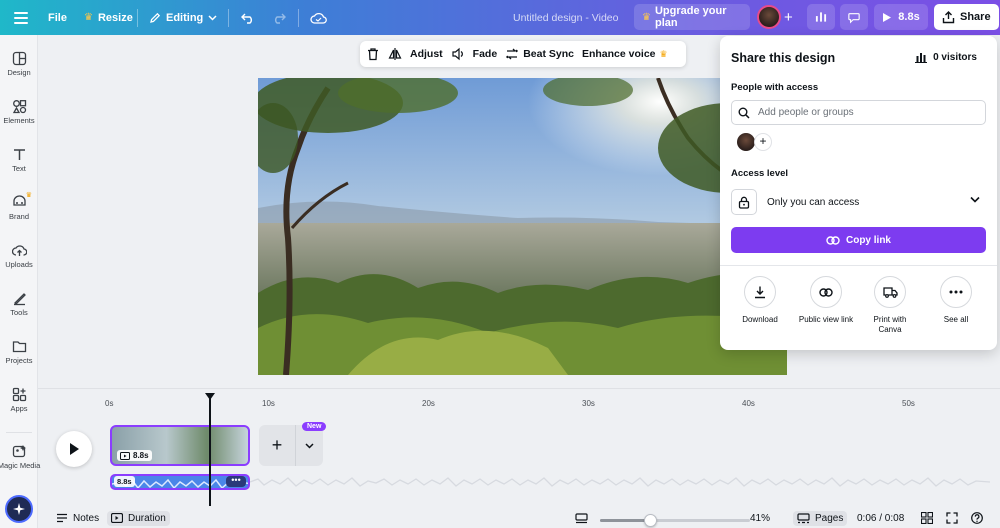 This screenshot has height=528, width=1000. What do you see at coordinates (763, 142) in the screenshot?
I see `add-person-button: +` at bounding box center [763, 142].